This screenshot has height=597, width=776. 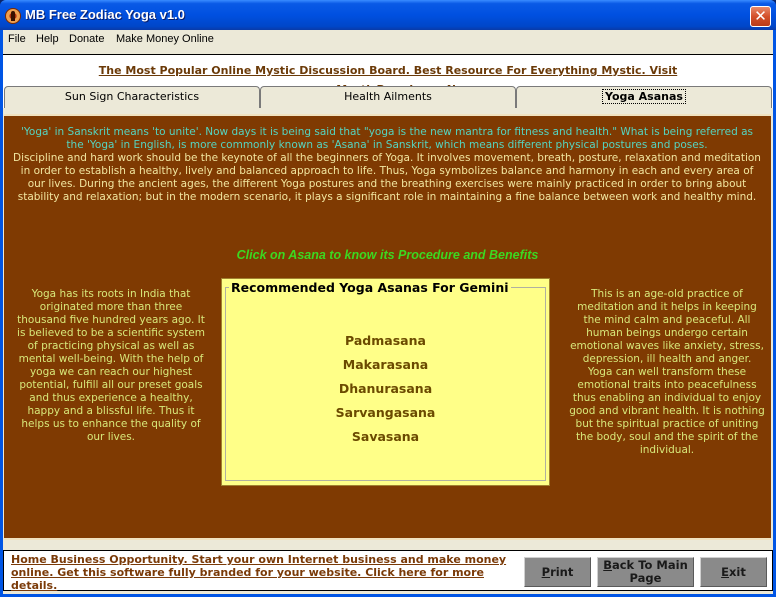 I want to click on asana-dhanurasana: Dhanurasana, so click(x=385, y=389).